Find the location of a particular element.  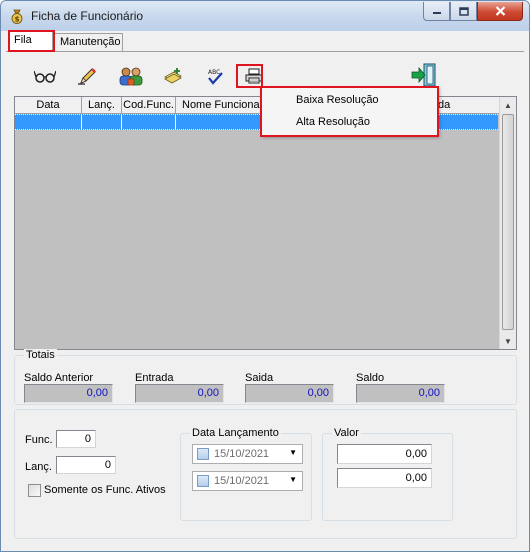

maximize-button is located at coordinates (463, 11).